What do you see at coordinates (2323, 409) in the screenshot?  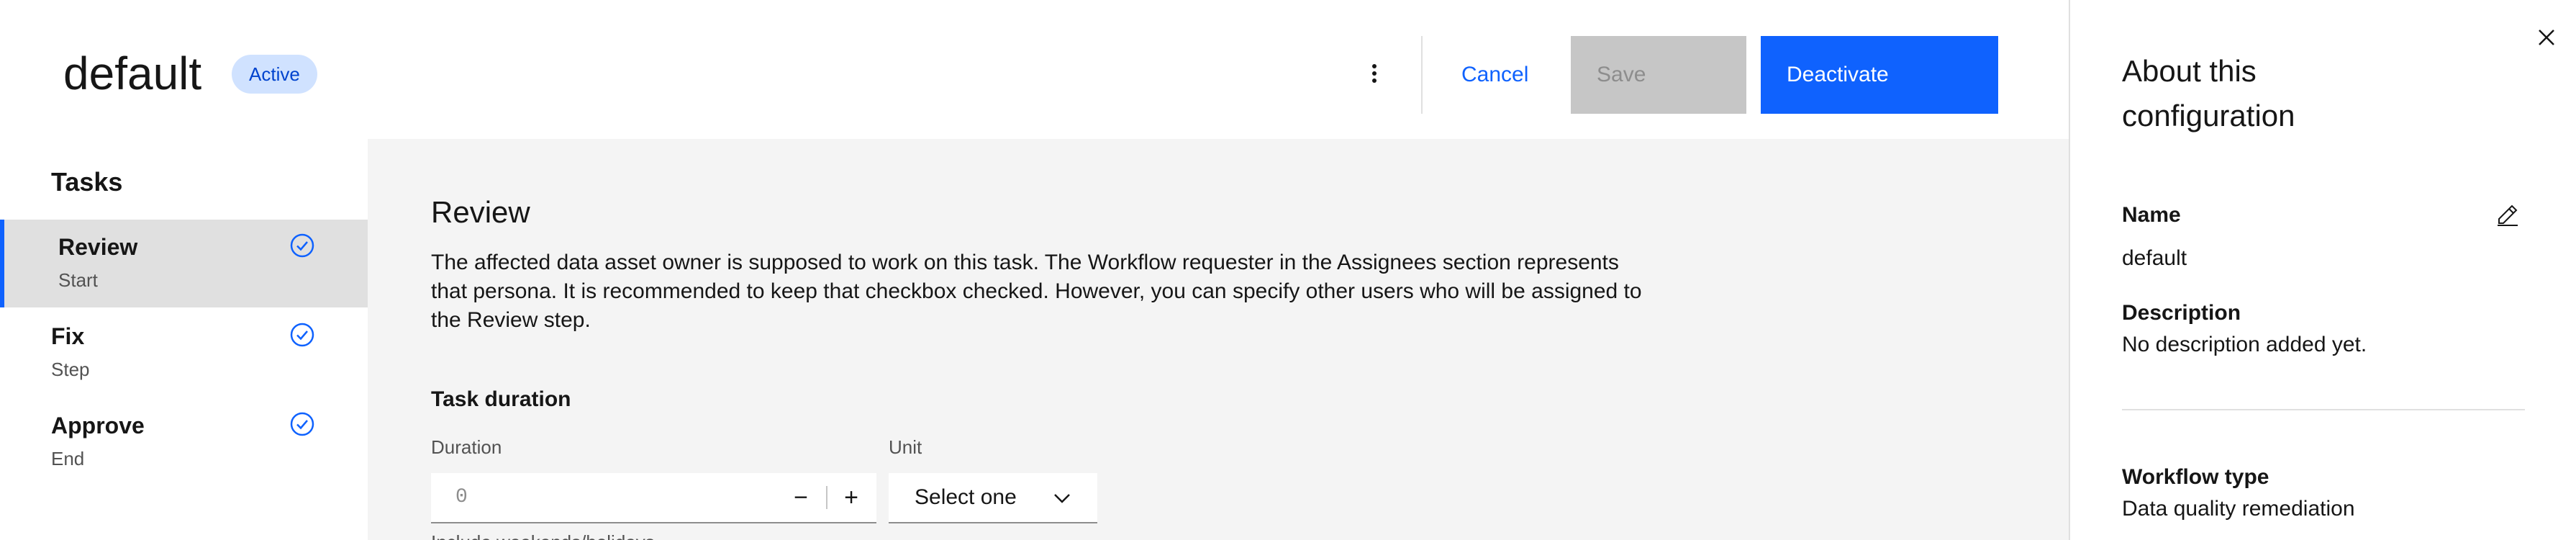 I see `panel-divider` at bounding box center [2323, 409].